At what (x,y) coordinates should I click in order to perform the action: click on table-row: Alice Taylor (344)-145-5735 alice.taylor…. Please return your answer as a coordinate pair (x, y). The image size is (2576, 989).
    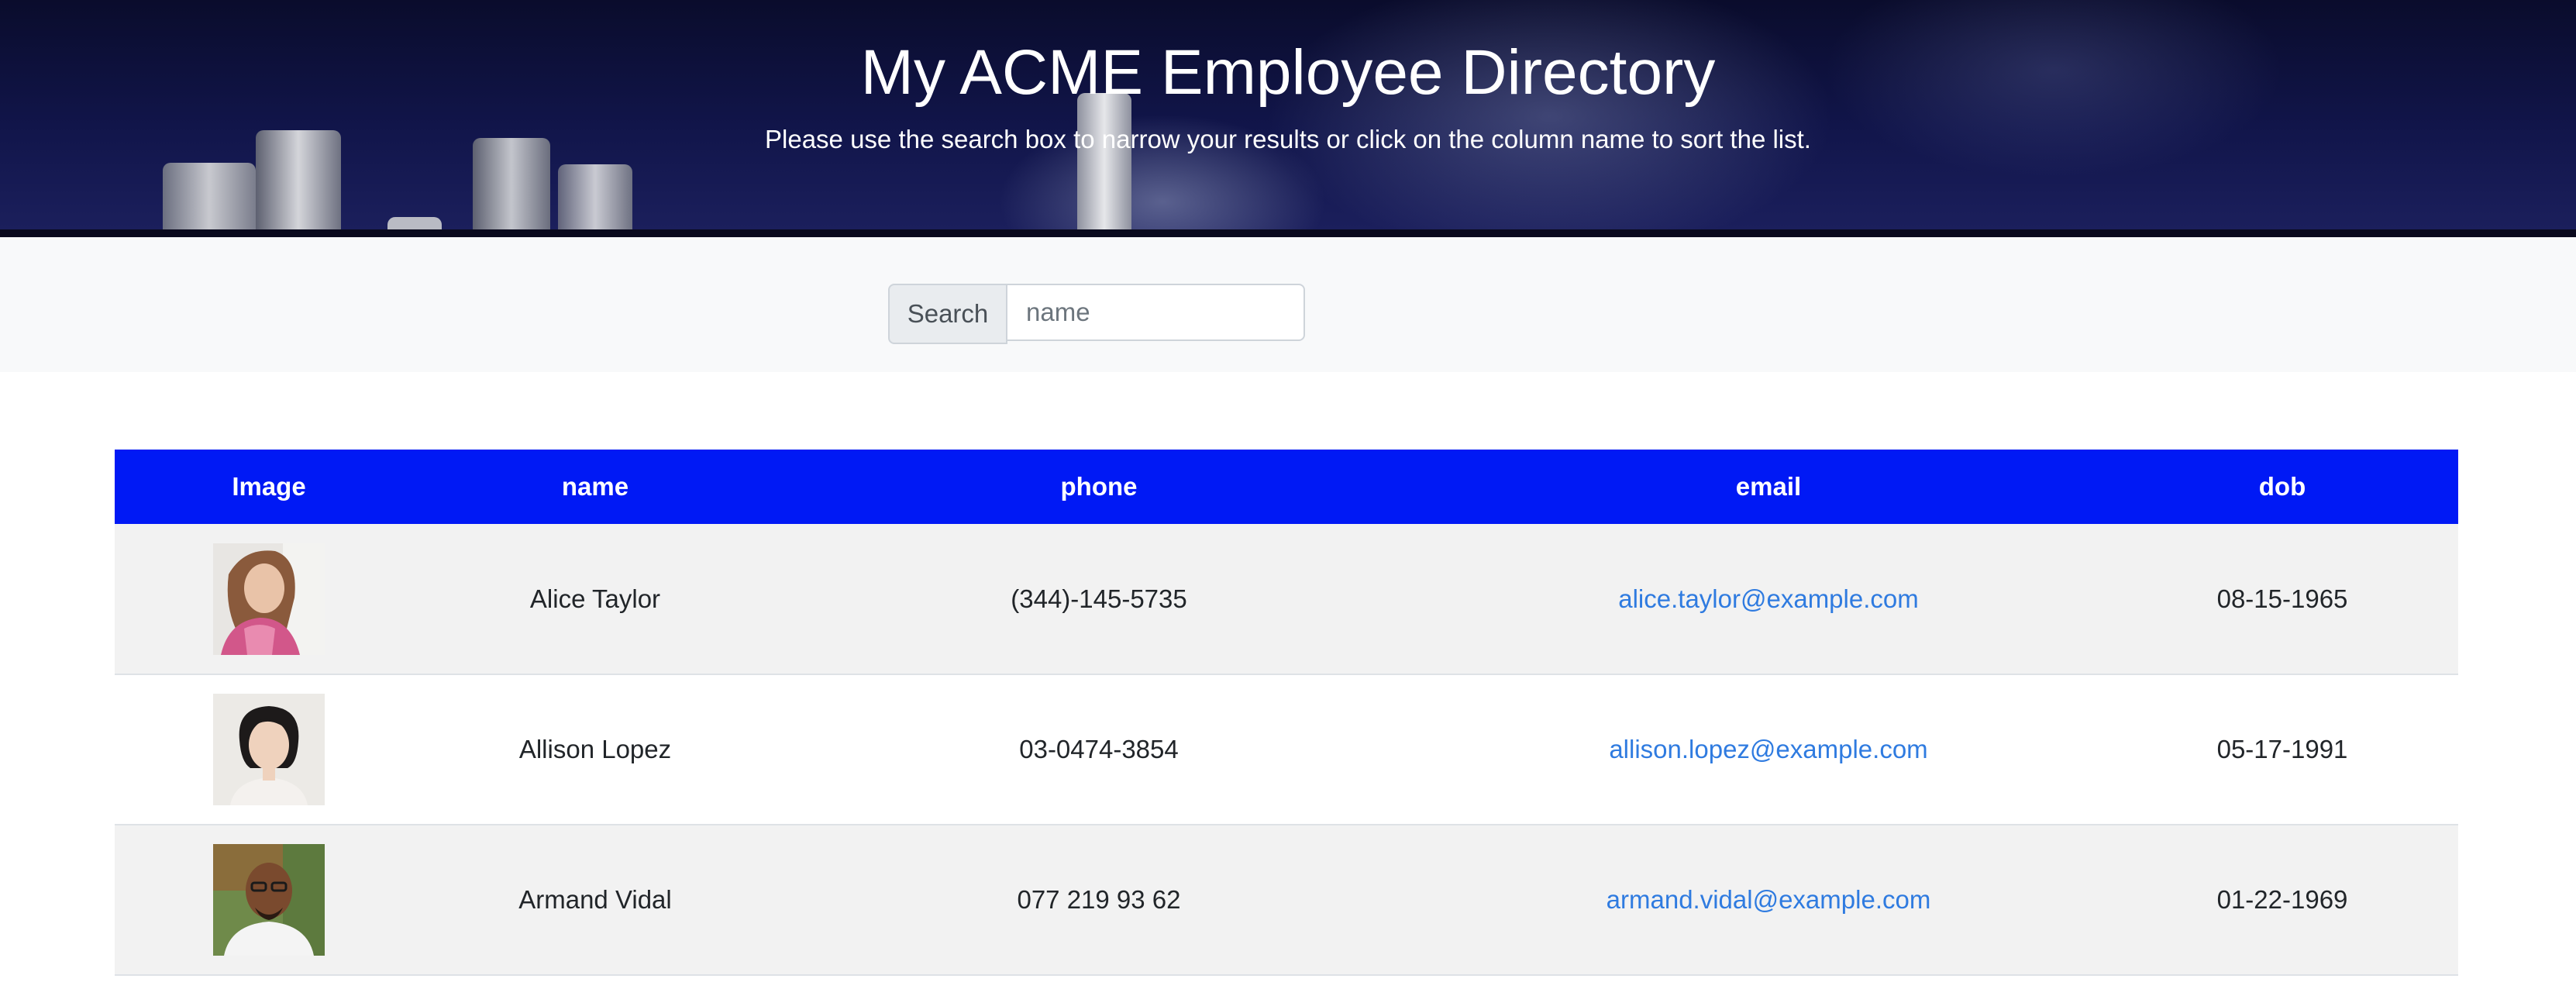
    Looking at the image, I should click on (1286, 599).